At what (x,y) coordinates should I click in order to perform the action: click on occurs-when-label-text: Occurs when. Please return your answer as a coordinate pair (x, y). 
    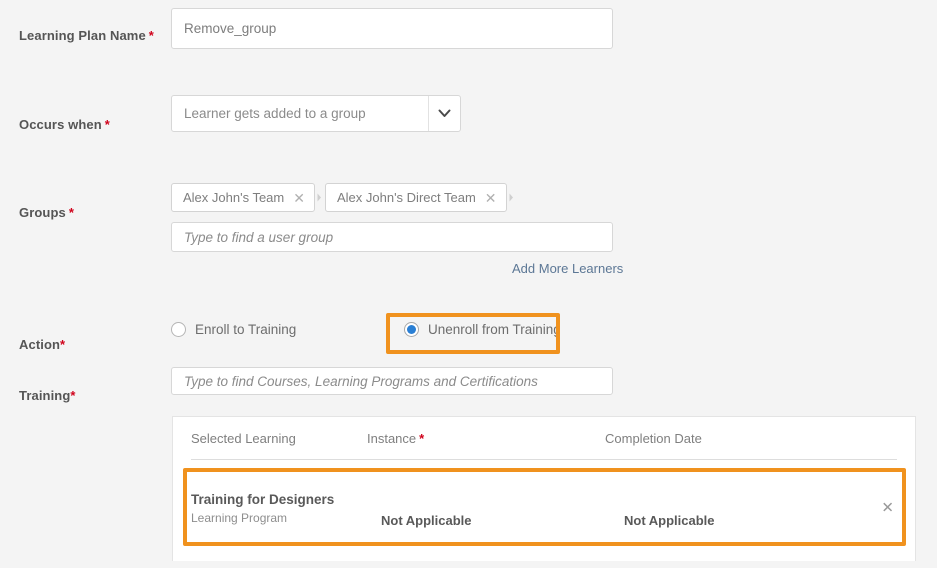
    Looking at the image, I should click on (60, 124).